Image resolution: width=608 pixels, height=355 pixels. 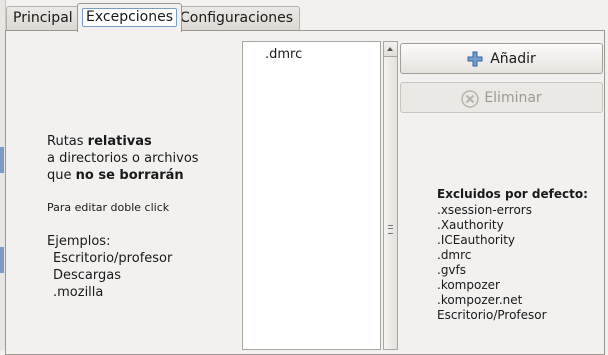 I want to click on grip-icon, so click(x=390, y=229).